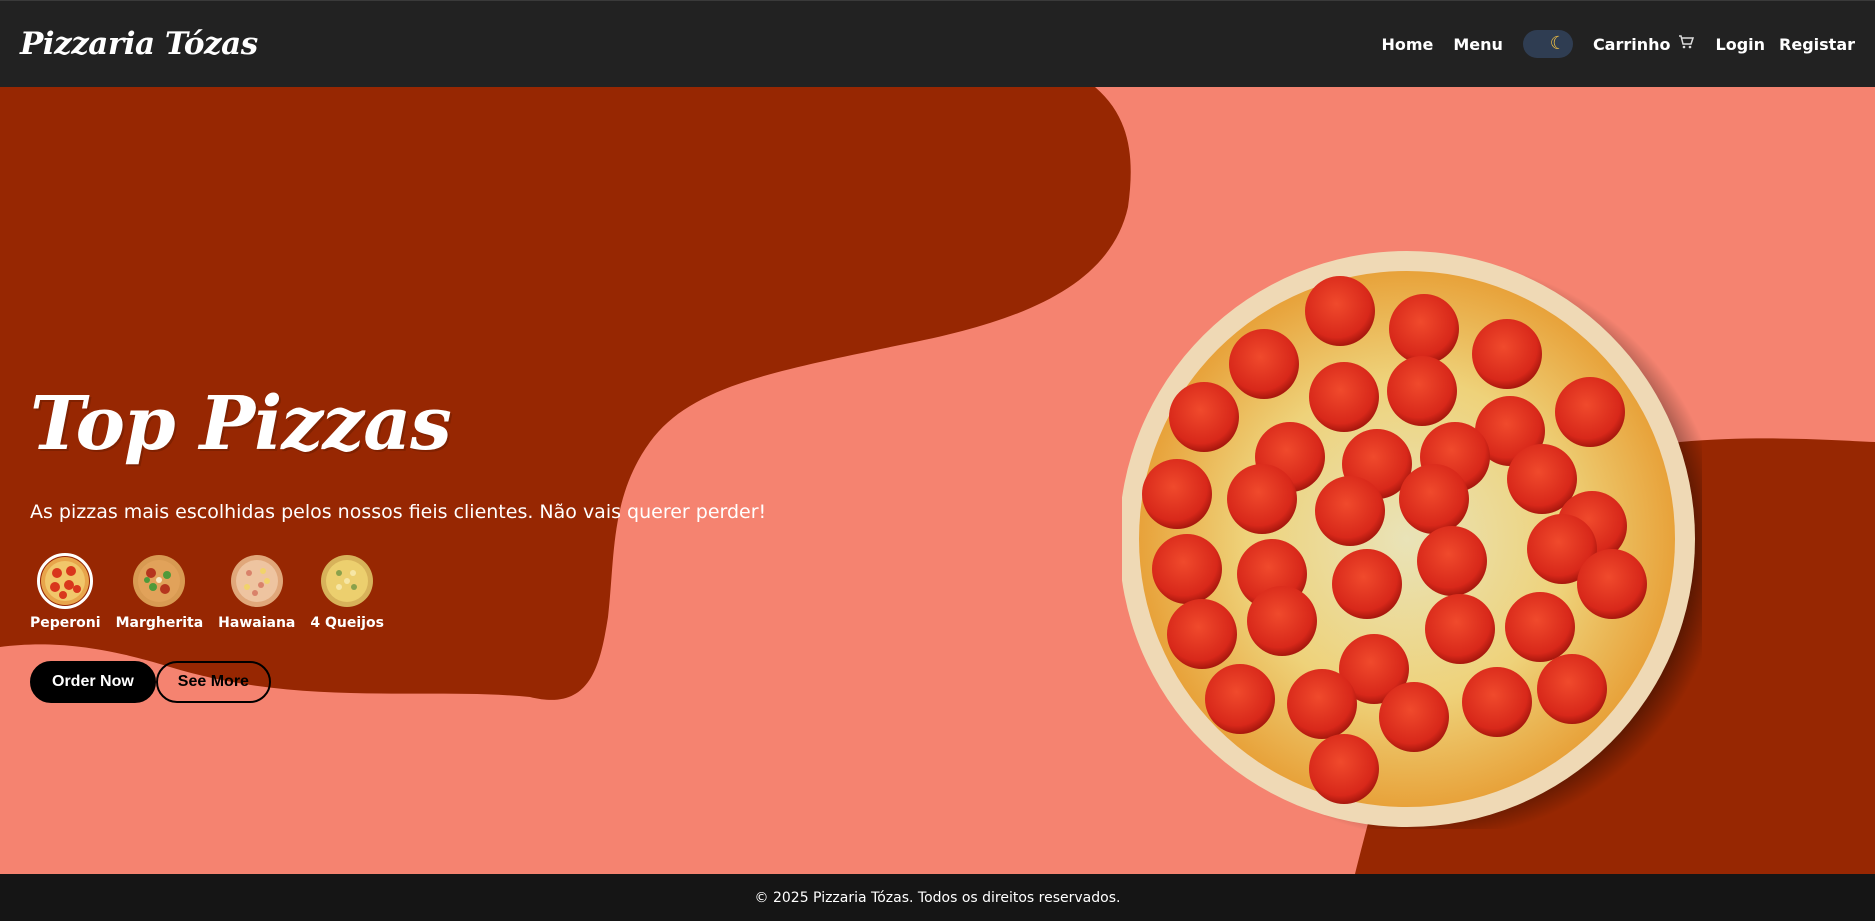 The image size is (1875, 921). What do you see at coordinates (347, 623) in the screenshot?
I see `flavor-label: 4 Queijos` at bounding box center [347, 623].